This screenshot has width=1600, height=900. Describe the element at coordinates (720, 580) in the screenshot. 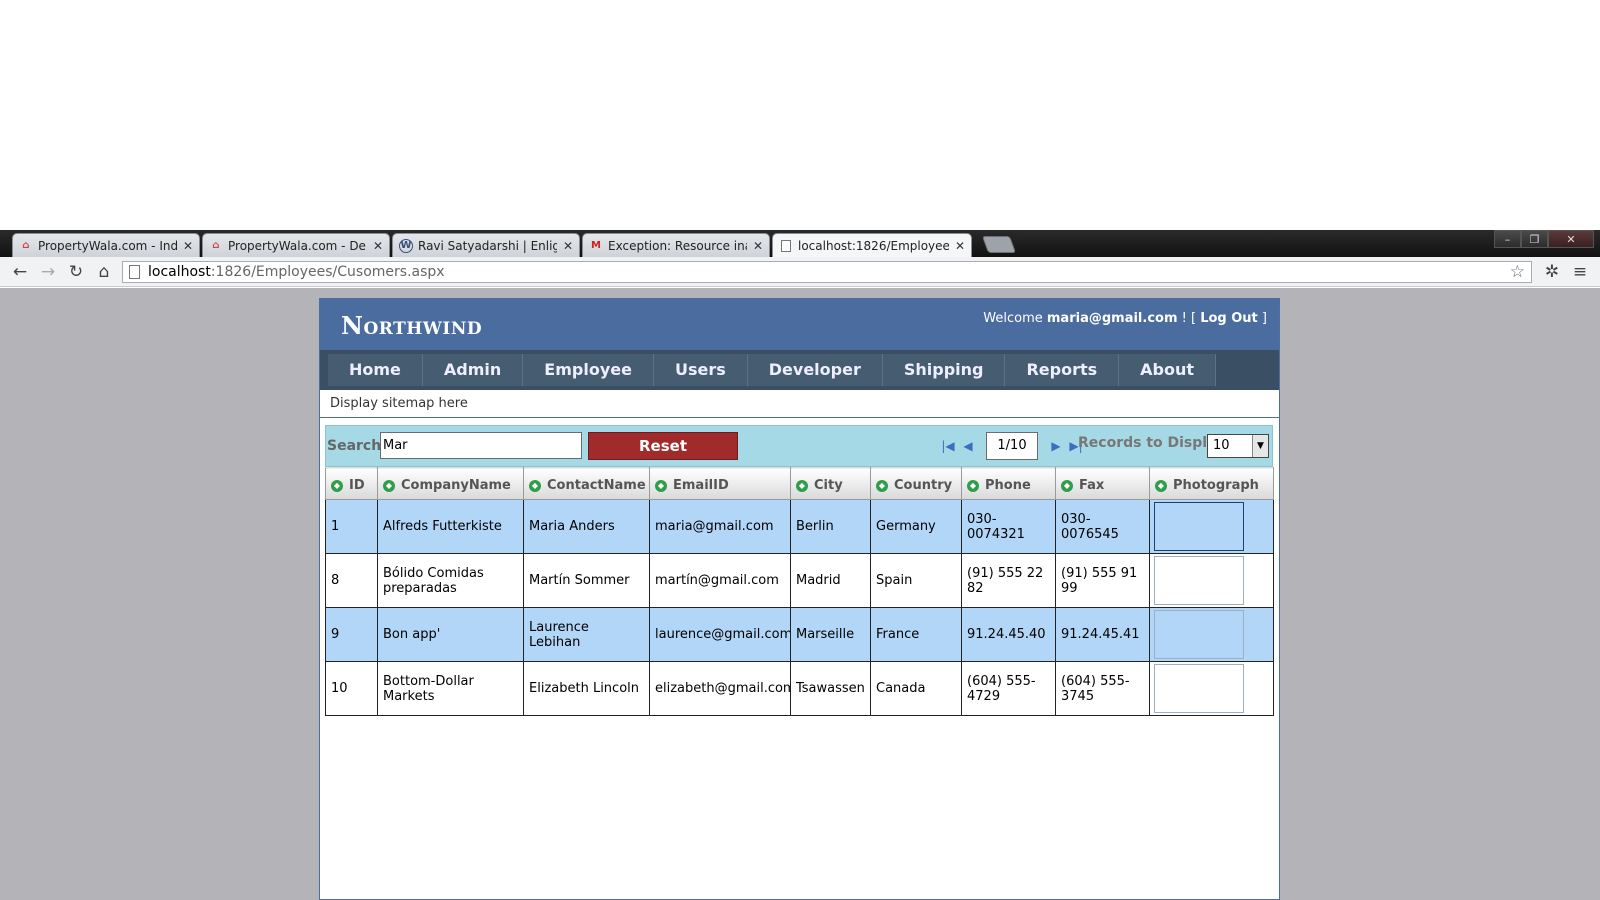

I see `cell-email: martín@gmail.com` at that location.